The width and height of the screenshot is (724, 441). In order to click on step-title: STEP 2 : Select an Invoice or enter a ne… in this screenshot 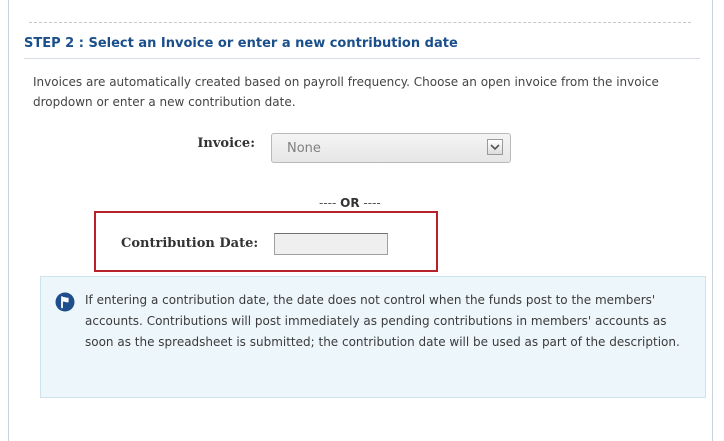, I will do `click(241, 43)`.